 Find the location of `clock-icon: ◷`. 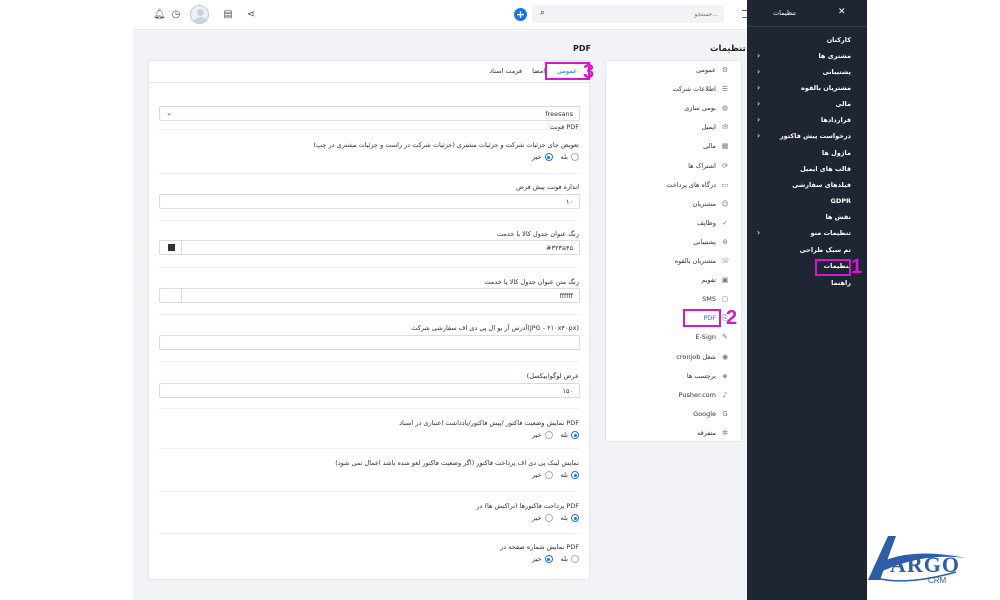

clock-icon: ◷ is located at coordinates (176, 15).